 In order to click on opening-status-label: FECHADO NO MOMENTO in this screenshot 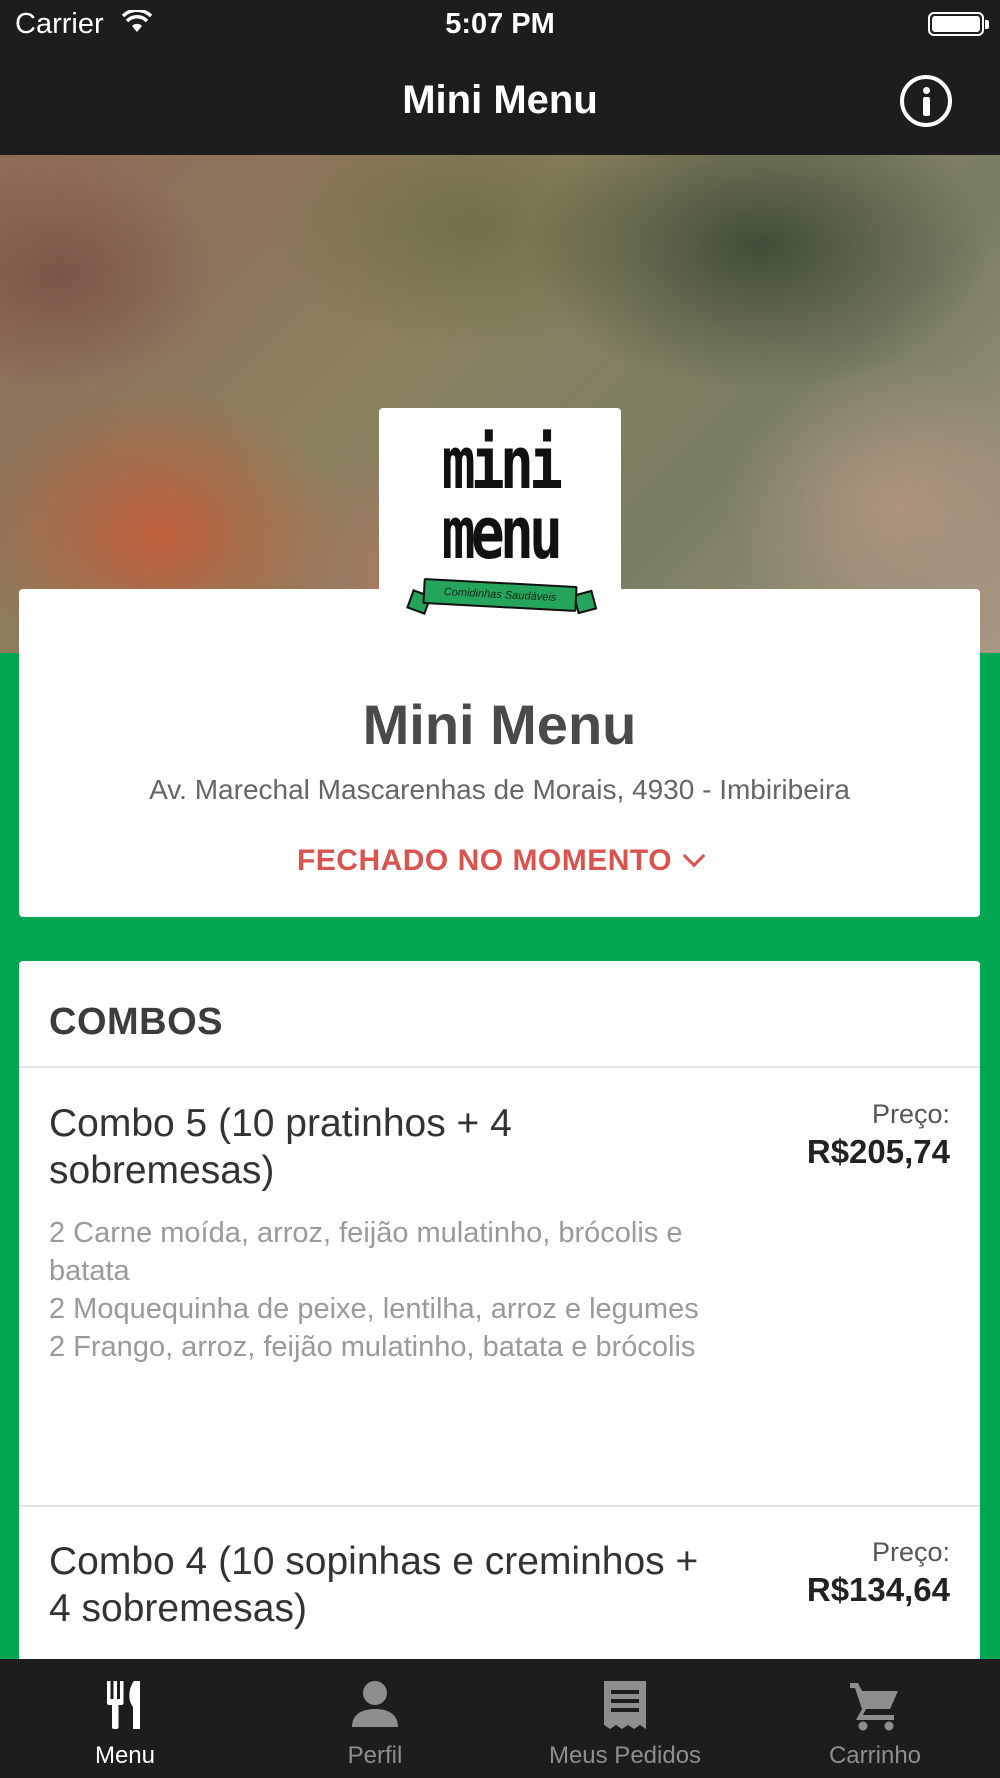, I will do `click(484, 860)`.